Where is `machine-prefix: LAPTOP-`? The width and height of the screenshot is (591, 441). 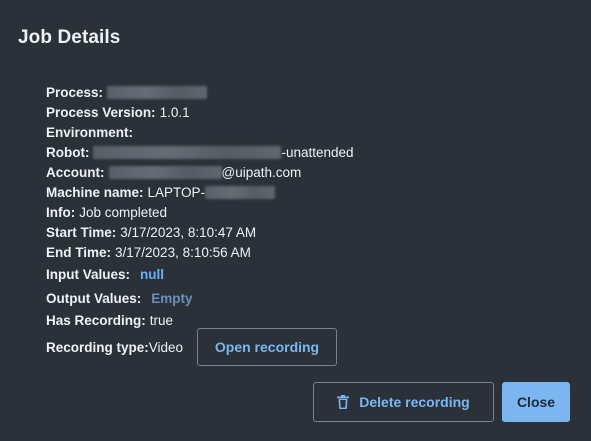
machine-prefix: LAPTOP- is located at coordinates (176, 192).